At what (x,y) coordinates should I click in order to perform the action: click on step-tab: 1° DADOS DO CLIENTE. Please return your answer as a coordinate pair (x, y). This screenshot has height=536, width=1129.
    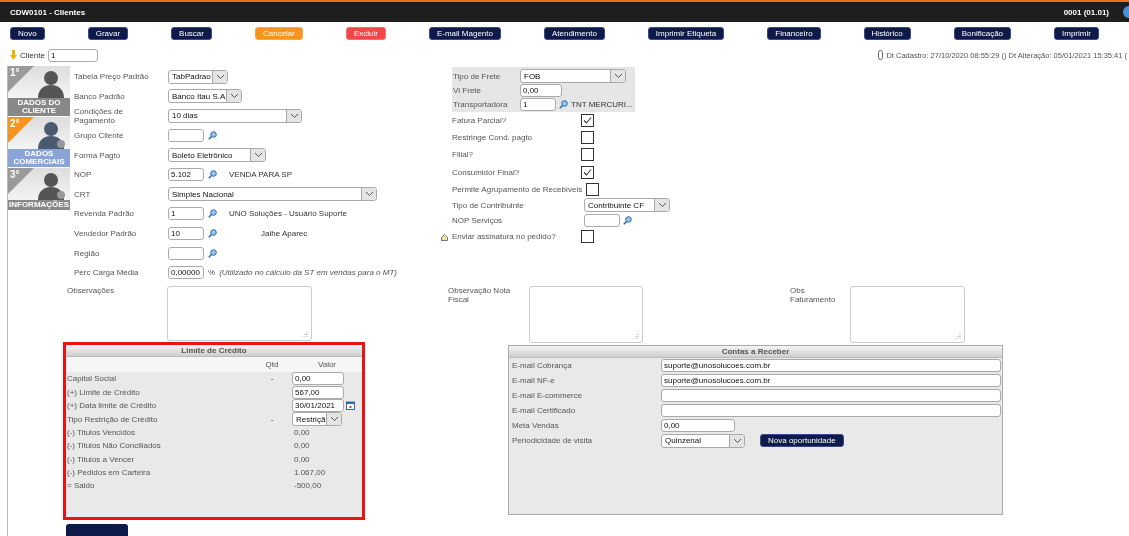
    Looking at the image, I should click on (39, 91).